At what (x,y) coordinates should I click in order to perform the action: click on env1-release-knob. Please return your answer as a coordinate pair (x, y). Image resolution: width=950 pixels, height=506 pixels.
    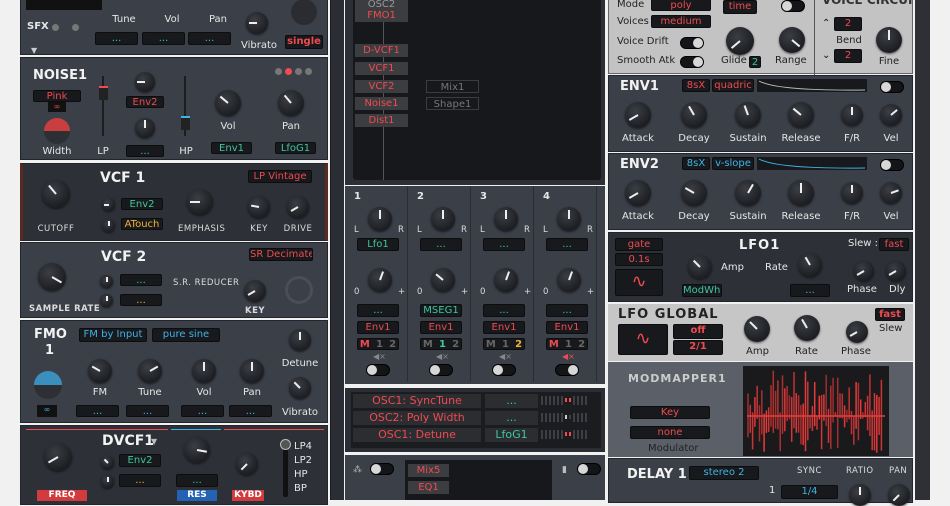
    Looking at the image, I should click on (801, 115).